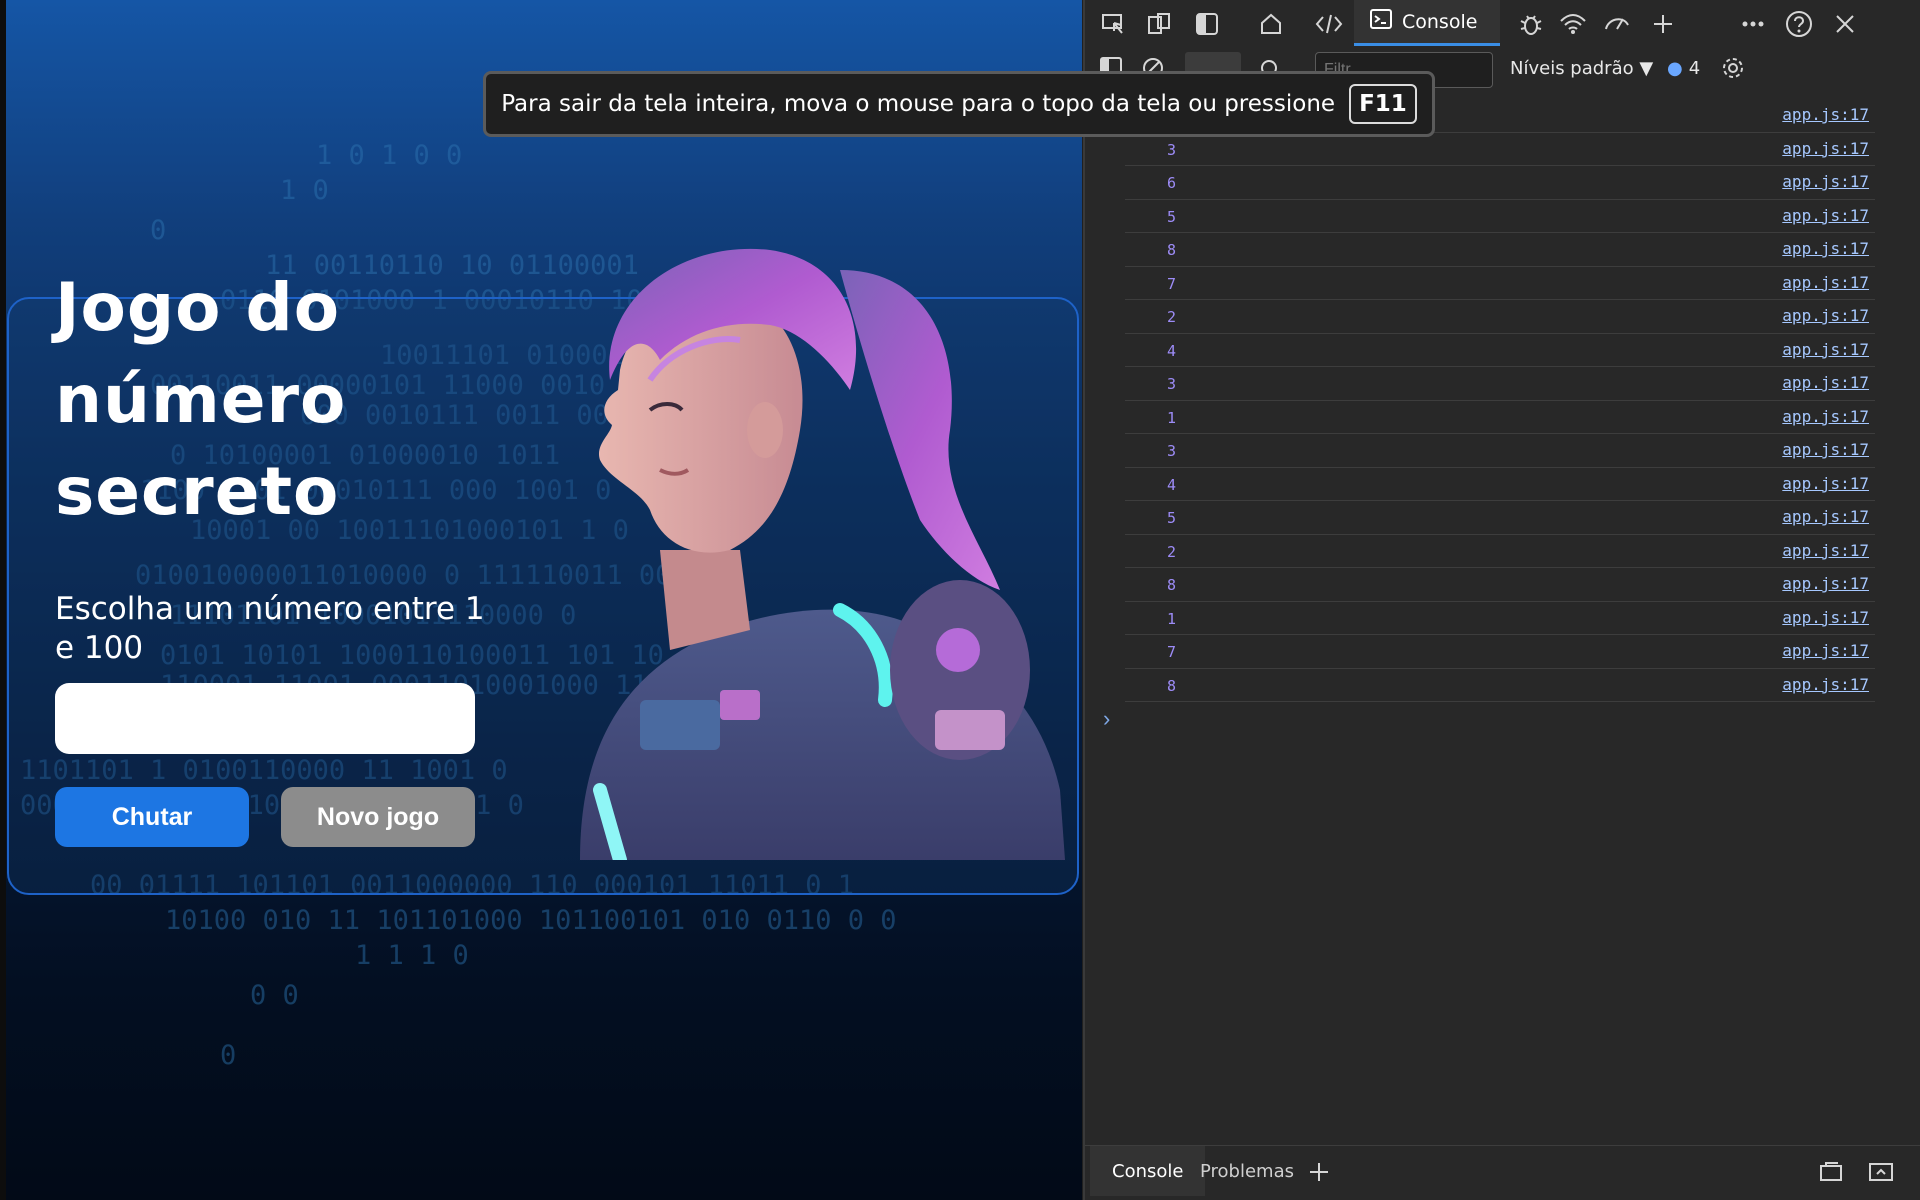  What do you see at coordinates (270, 628) in the screenshot?
I see `instructions-text: Escolha um número entre 1 e 100` at bounding box center [270, 628].